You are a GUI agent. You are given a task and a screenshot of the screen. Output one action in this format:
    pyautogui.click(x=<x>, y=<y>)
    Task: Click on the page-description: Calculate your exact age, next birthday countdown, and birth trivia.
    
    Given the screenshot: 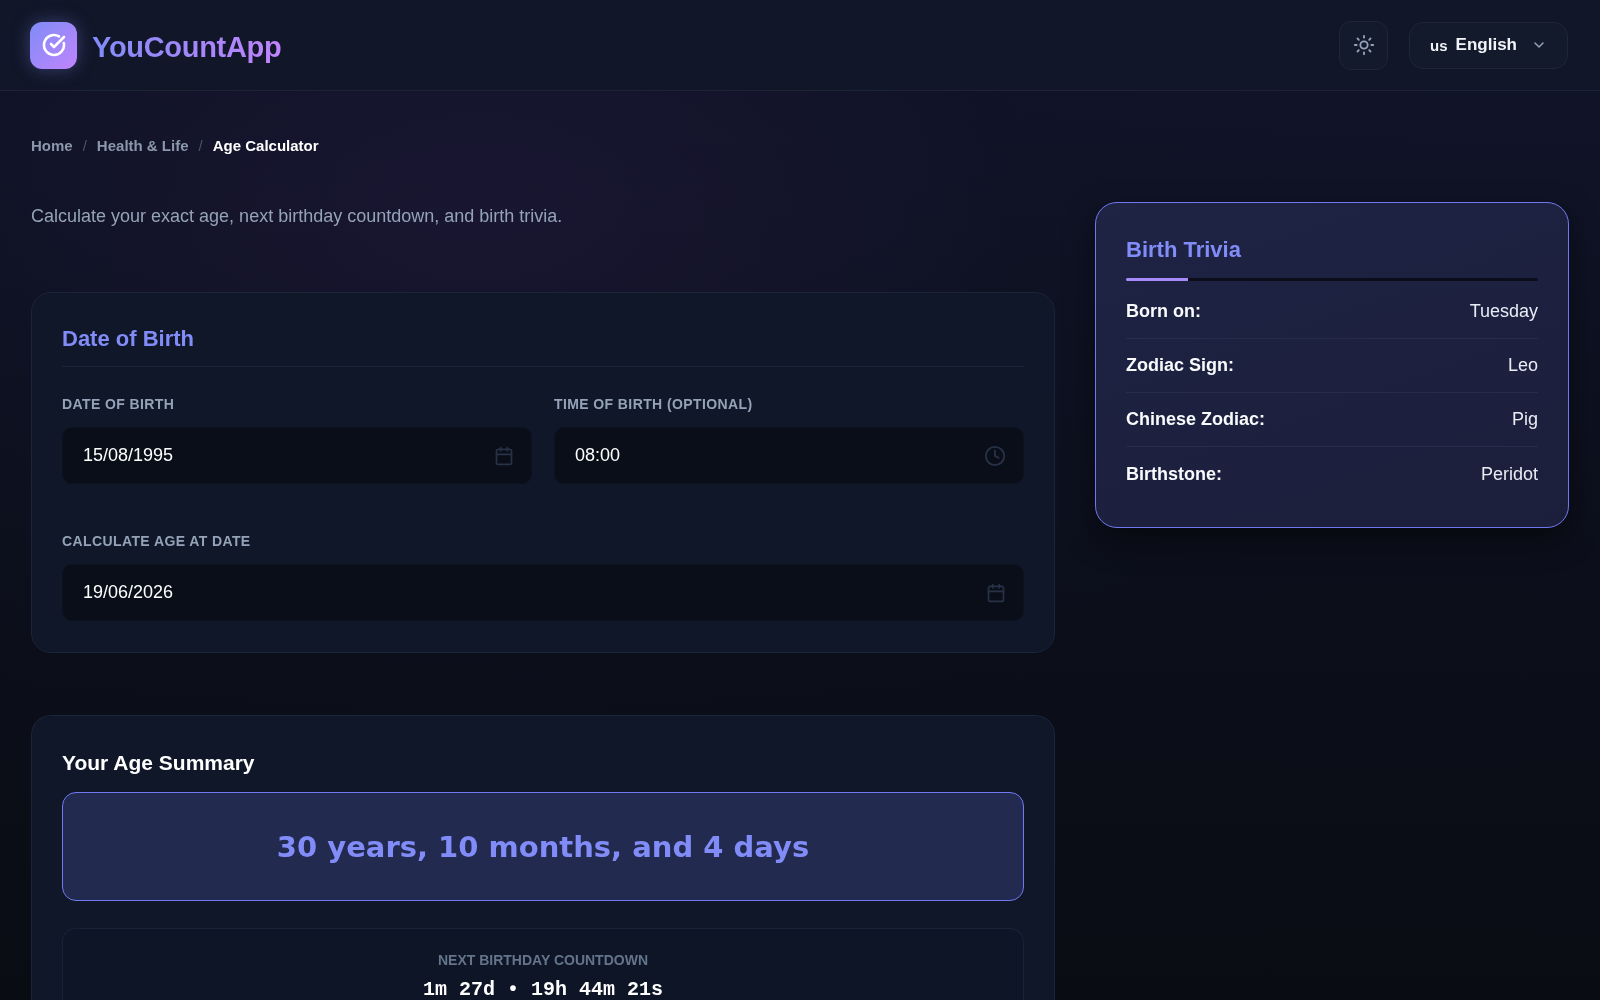 What is the action you would take?
    pyautogui.click(x=297, y=216)
    